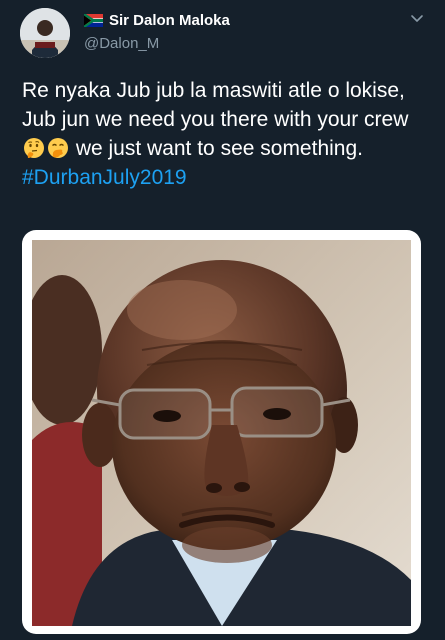 The image size is (445, 640). Describe the element at coordinates (216, 148) in the screenshot. I see `tweet-text-continued: we just want to see something.` at that location.